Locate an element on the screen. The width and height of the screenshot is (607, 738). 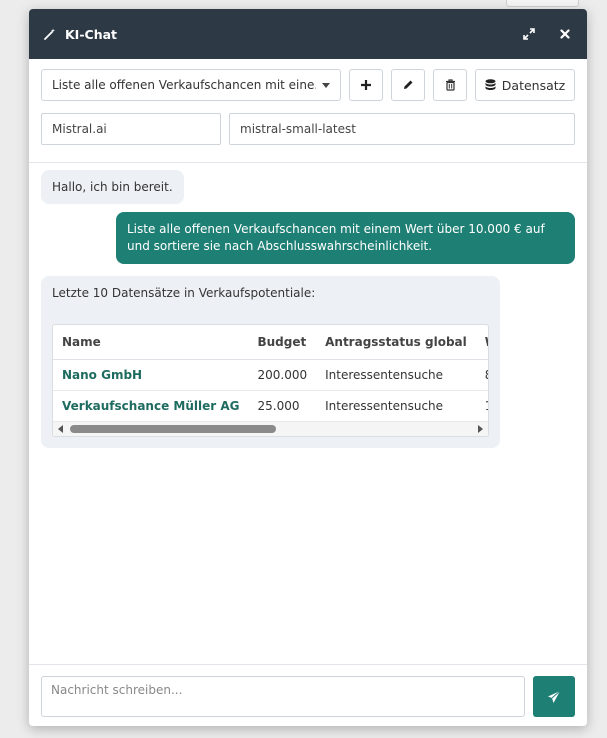
magic-wand-icon is located at coordinates (50, 34).